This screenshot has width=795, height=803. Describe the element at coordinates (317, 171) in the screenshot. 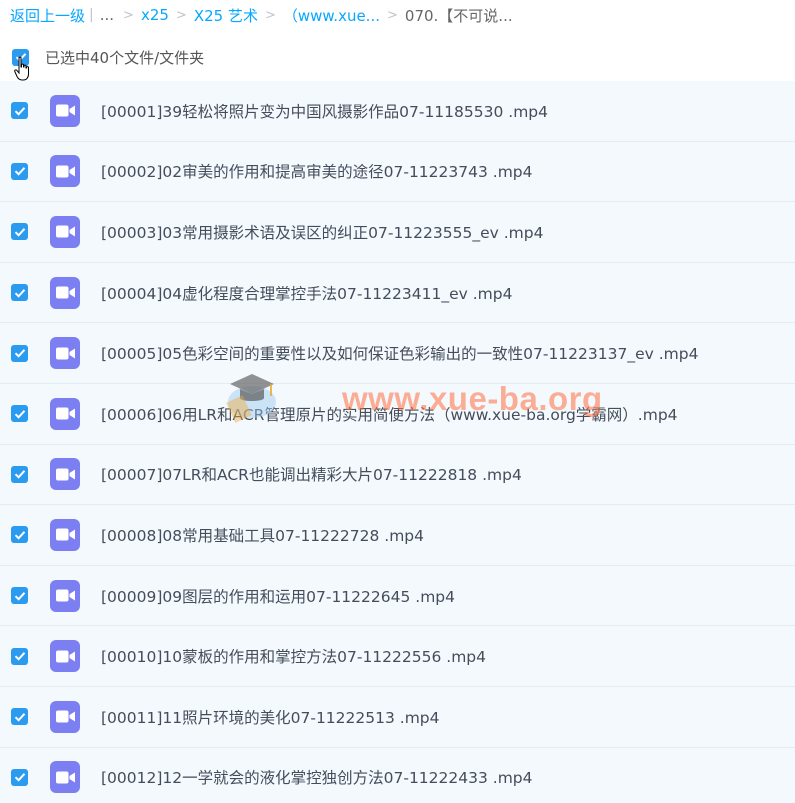

I see `file-name: [00002]02审美的作用和提高审美的途径07-11223743 .mp4` at that location.